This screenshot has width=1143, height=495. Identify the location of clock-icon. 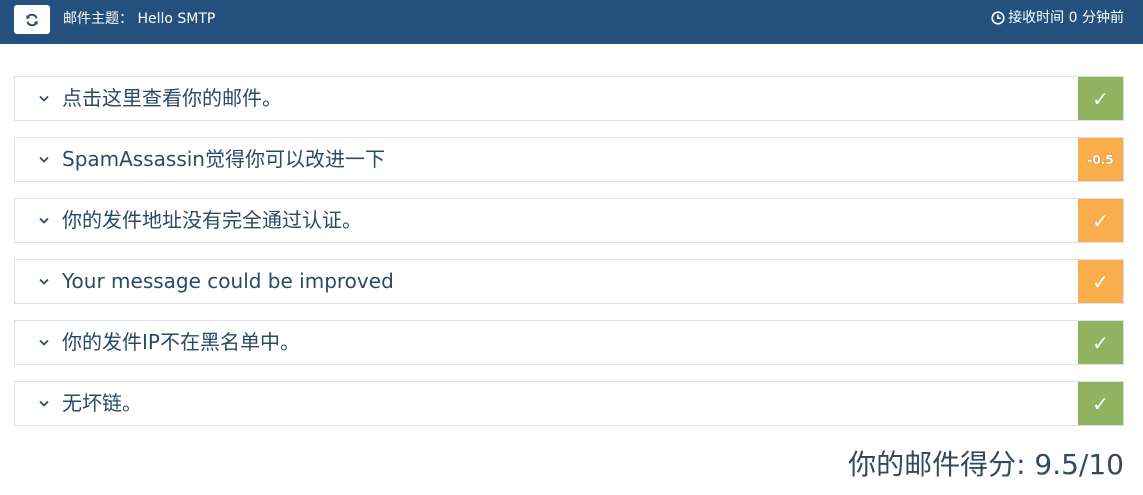
(998, 18).